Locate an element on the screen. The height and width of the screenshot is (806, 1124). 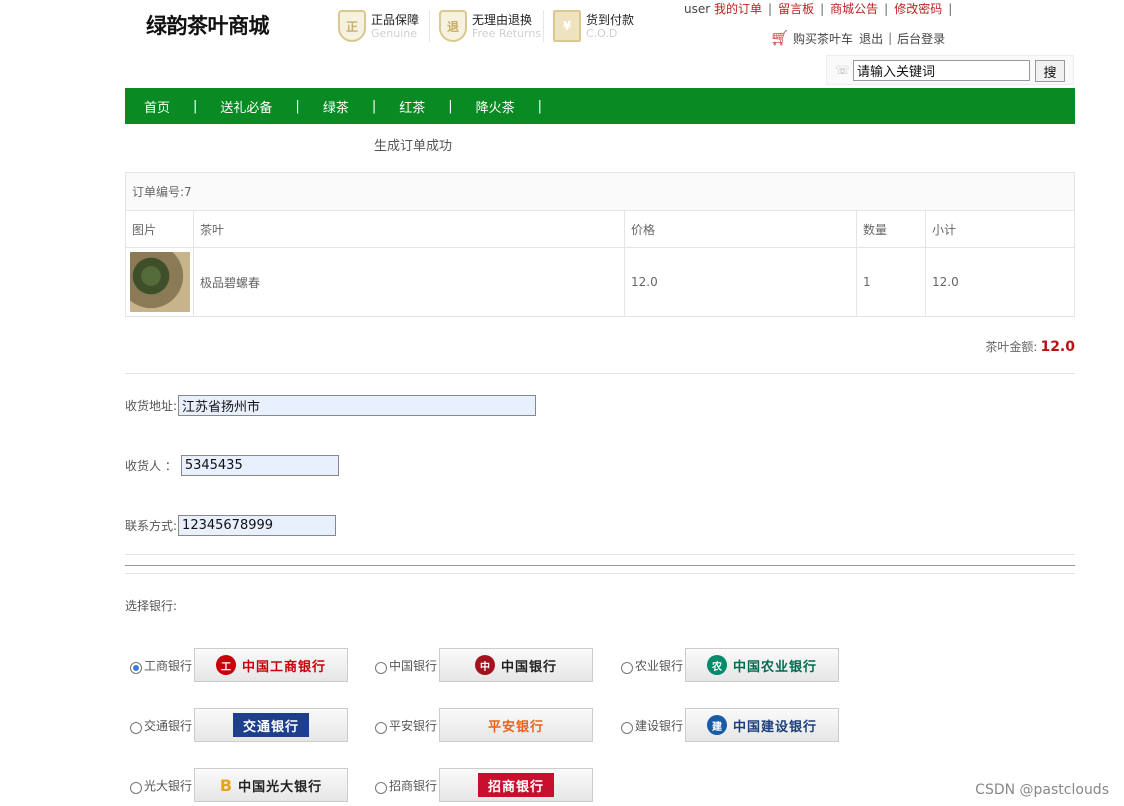
promo-sub: C.O.D is located at coordinates (602, 33).